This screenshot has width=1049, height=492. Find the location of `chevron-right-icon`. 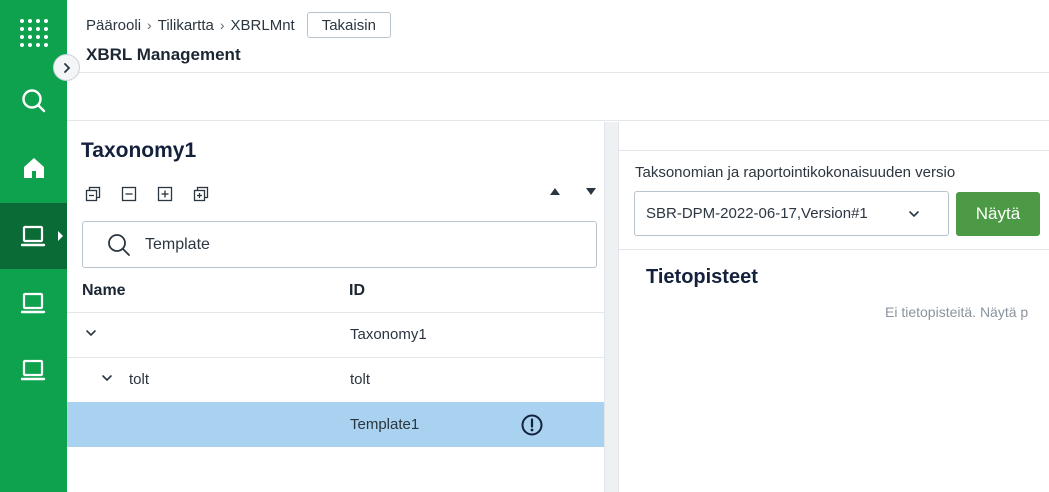

chevron-right-icon is located at coordinates (66, 67).